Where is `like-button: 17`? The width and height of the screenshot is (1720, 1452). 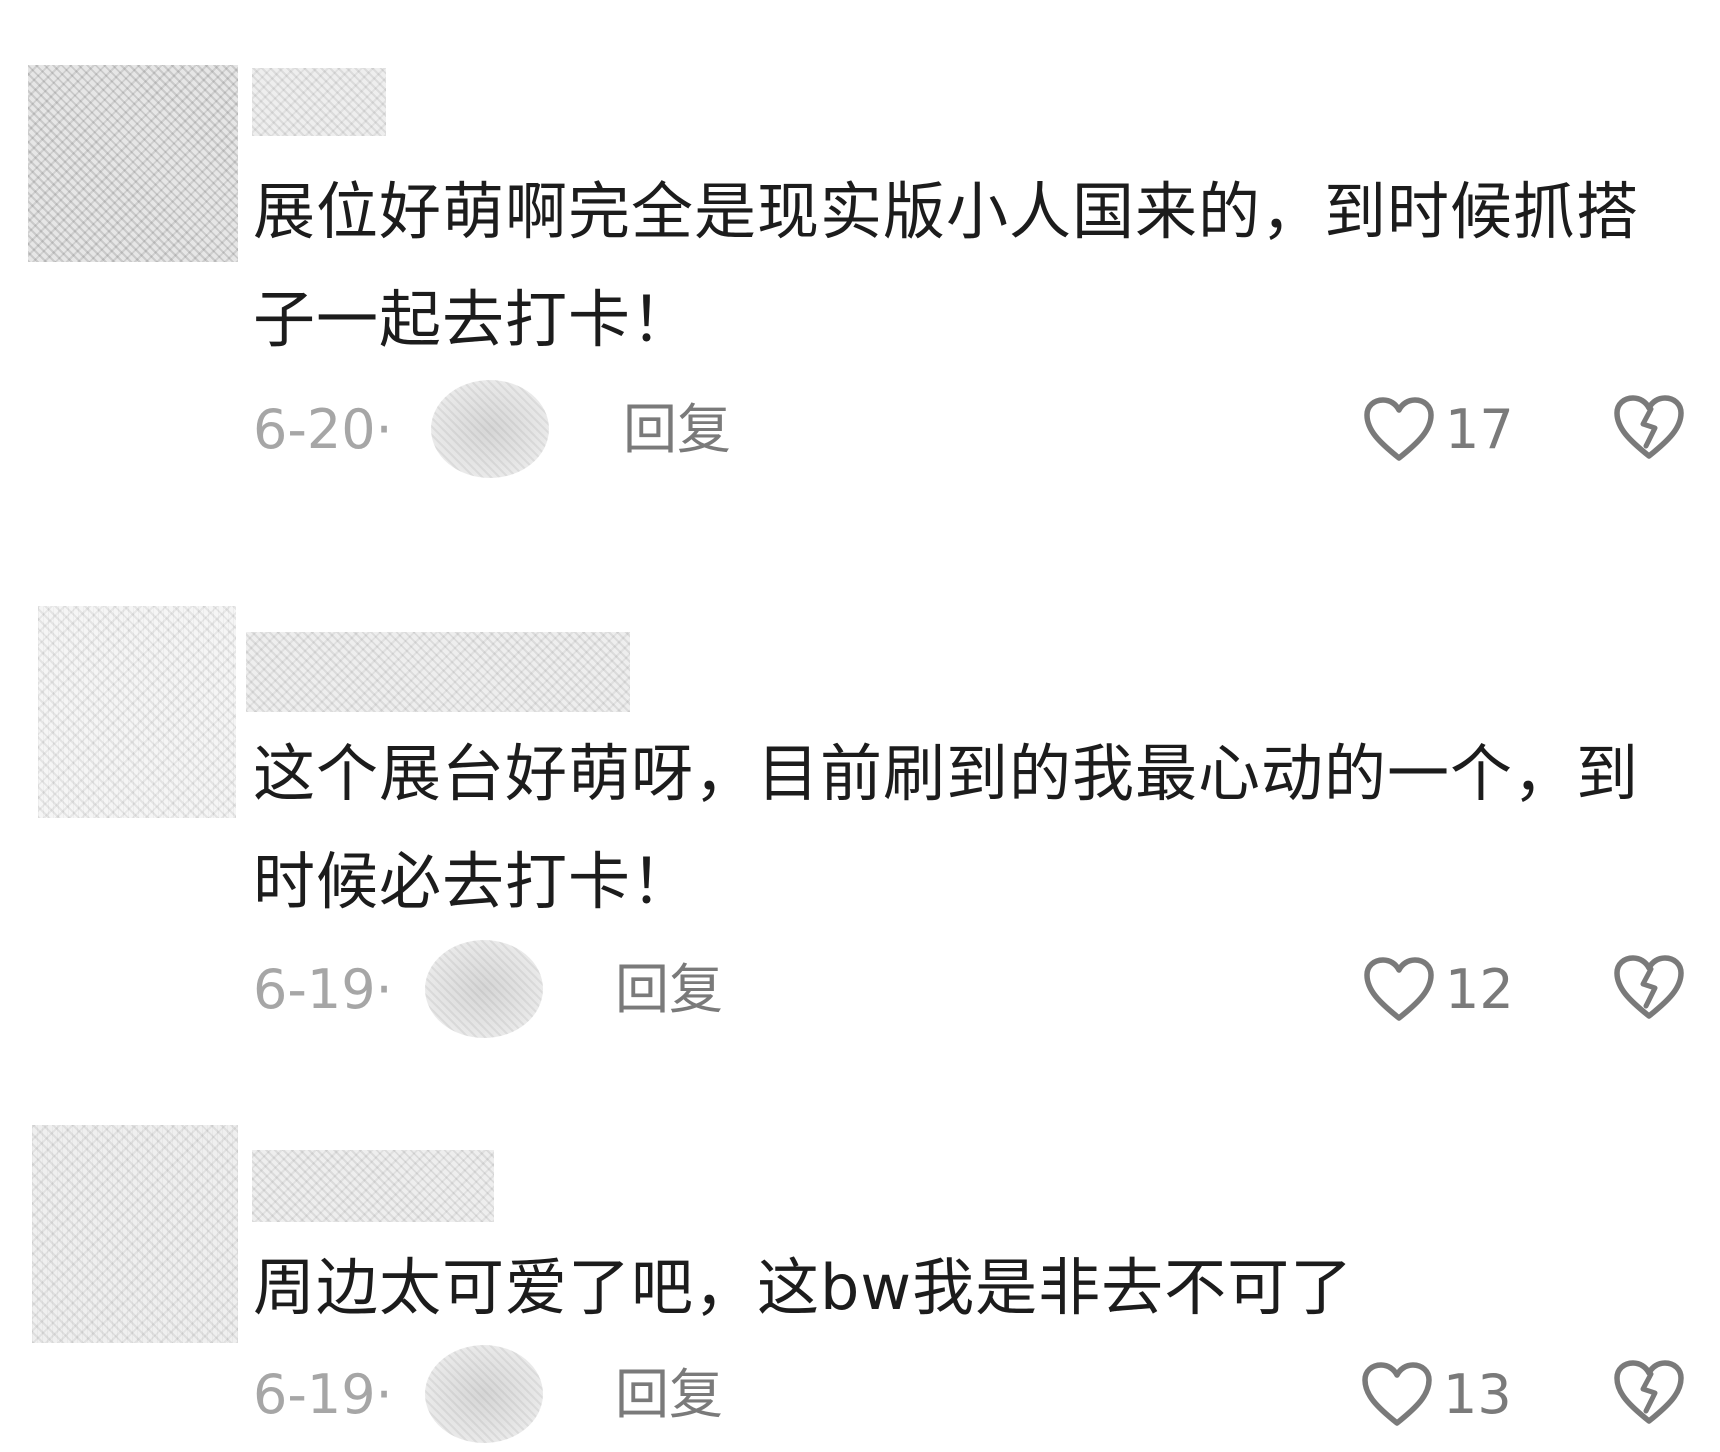
like-button: 17 is located at coordinates (1438, 430).